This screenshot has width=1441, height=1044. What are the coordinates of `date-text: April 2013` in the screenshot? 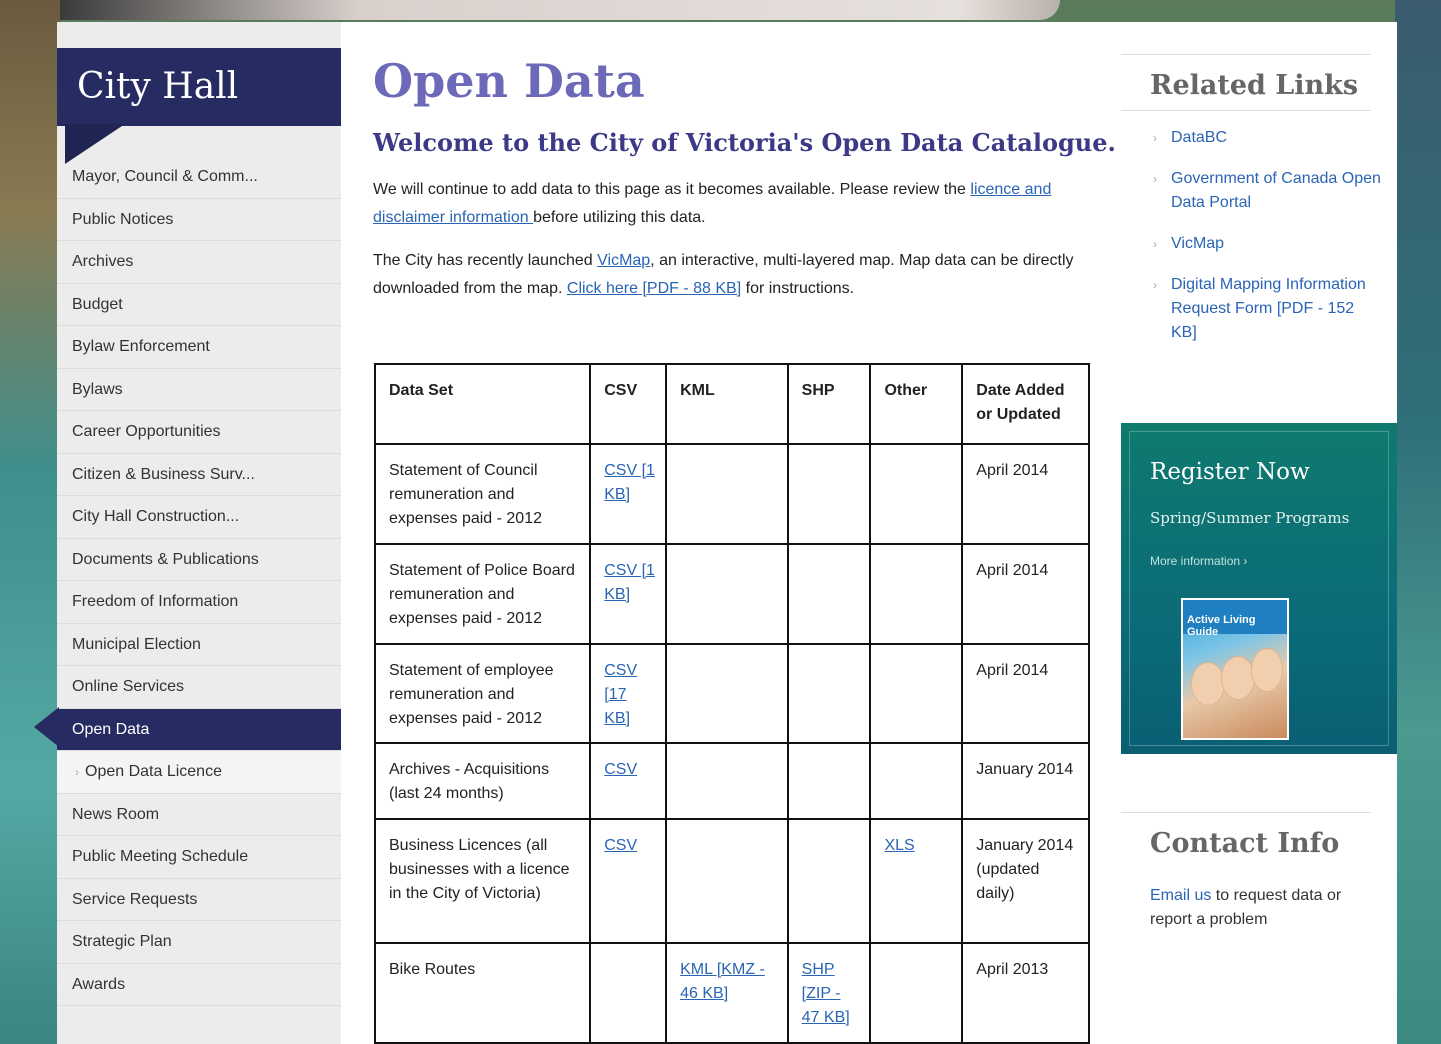 It's located at (1012, 969).